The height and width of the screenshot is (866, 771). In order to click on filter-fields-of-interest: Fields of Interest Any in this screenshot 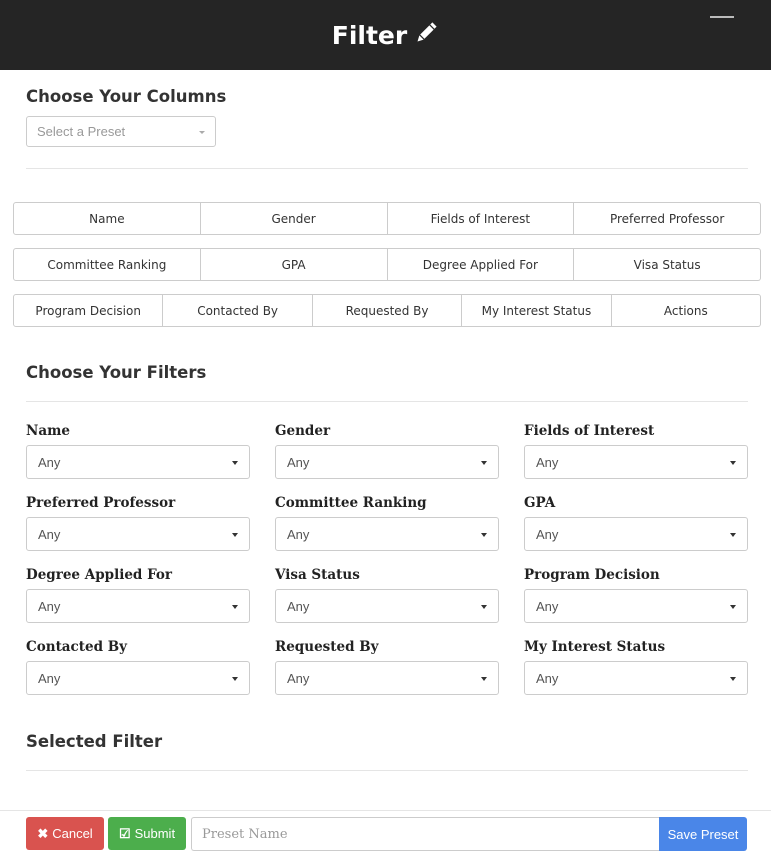, I will do `click(636, 450)`.